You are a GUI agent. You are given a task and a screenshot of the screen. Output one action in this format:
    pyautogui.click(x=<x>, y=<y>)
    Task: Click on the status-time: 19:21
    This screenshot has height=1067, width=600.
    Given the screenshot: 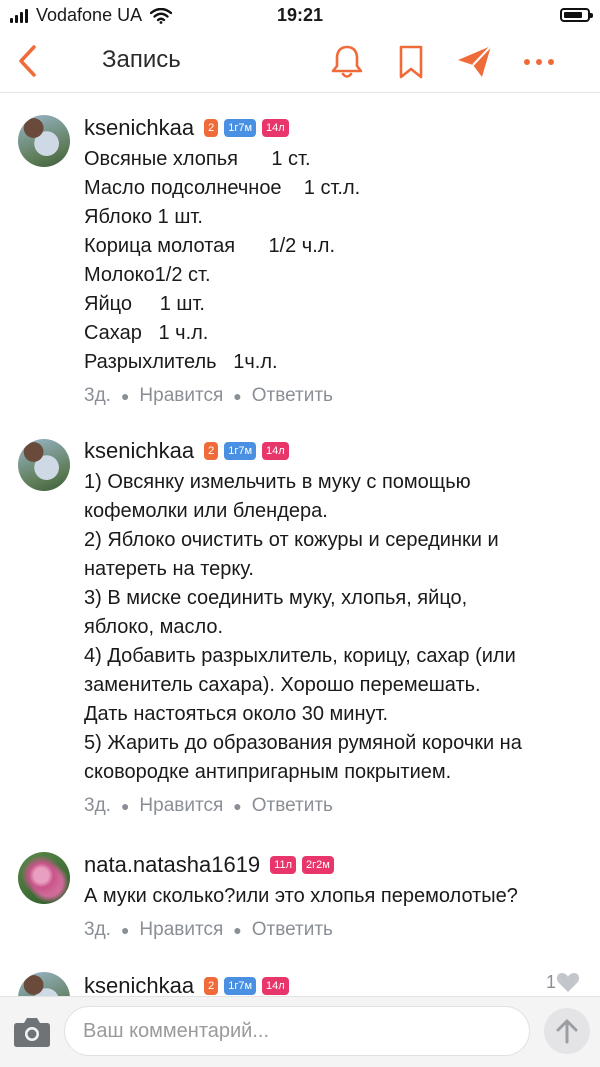 What is the action you would take?
    pyautogui.click(x=300, y=15)
    